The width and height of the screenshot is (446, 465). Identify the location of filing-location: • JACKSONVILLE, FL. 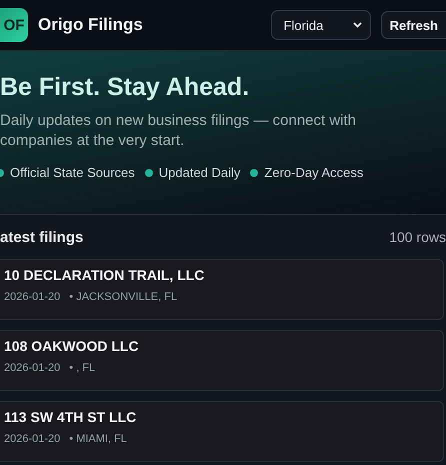
(123, 297).